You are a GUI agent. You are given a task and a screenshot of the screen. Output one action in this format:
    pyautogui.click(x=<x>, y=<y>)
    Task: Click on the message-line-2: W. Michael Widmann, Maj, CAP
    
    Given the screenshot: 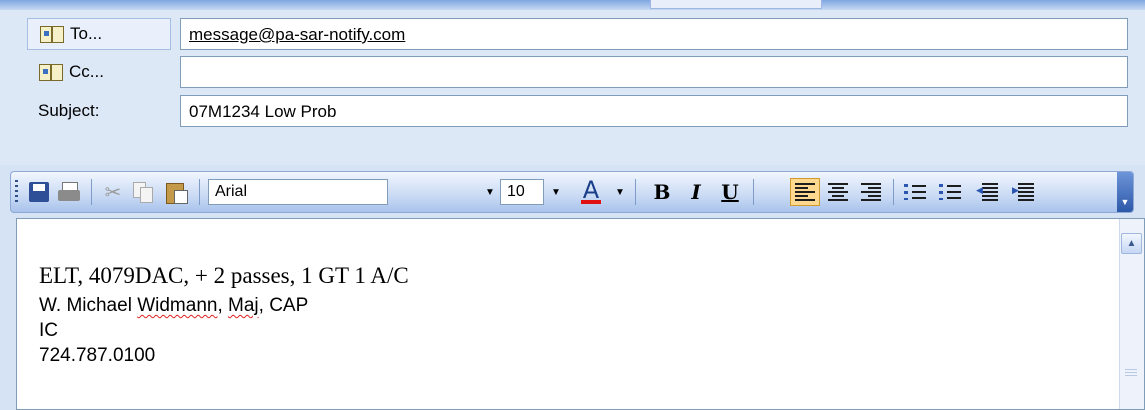 What is the action you would take?
    pyautogui.click(x=224, y=305)
    